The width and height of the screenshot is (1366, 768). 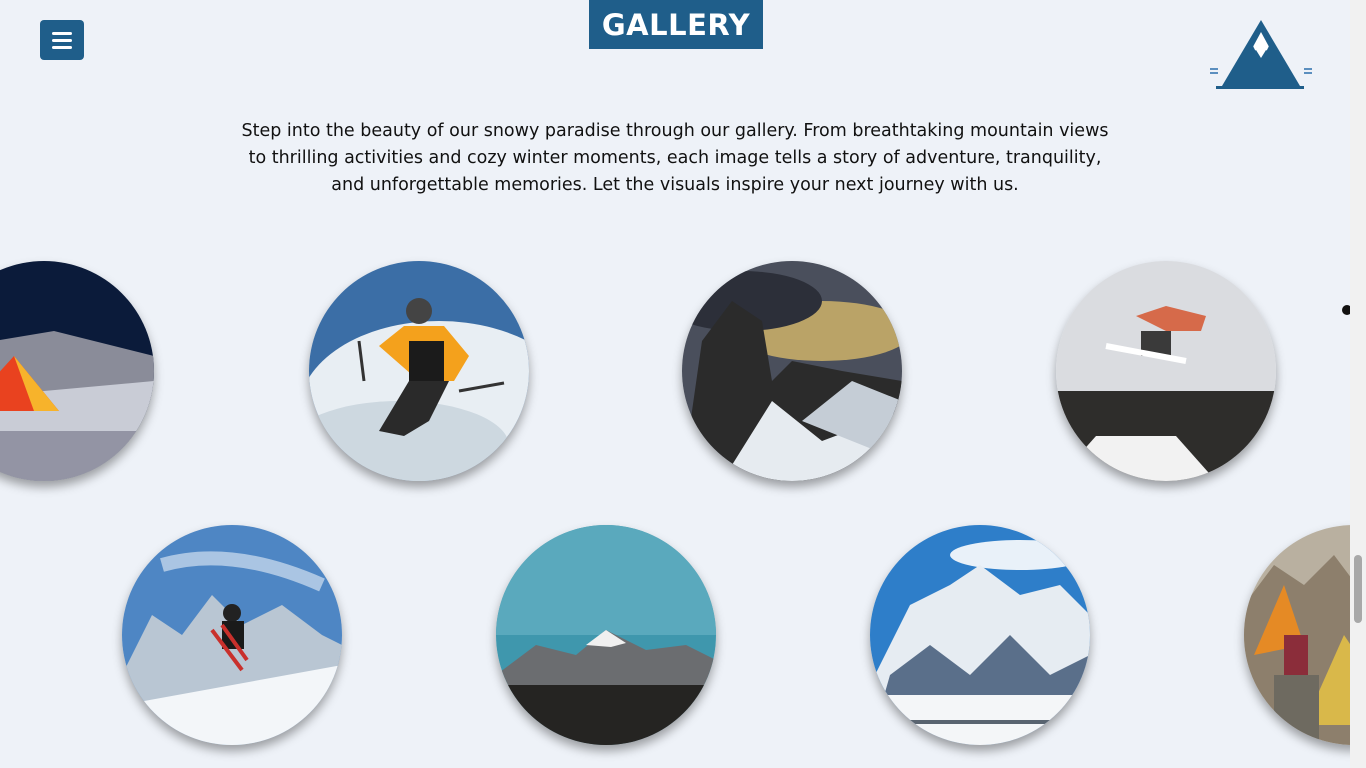 What do you see at coordinates (1166, 371) in the screenshot?
I see `gallery-image-snowboarder` at bounding box center [1166, 371].